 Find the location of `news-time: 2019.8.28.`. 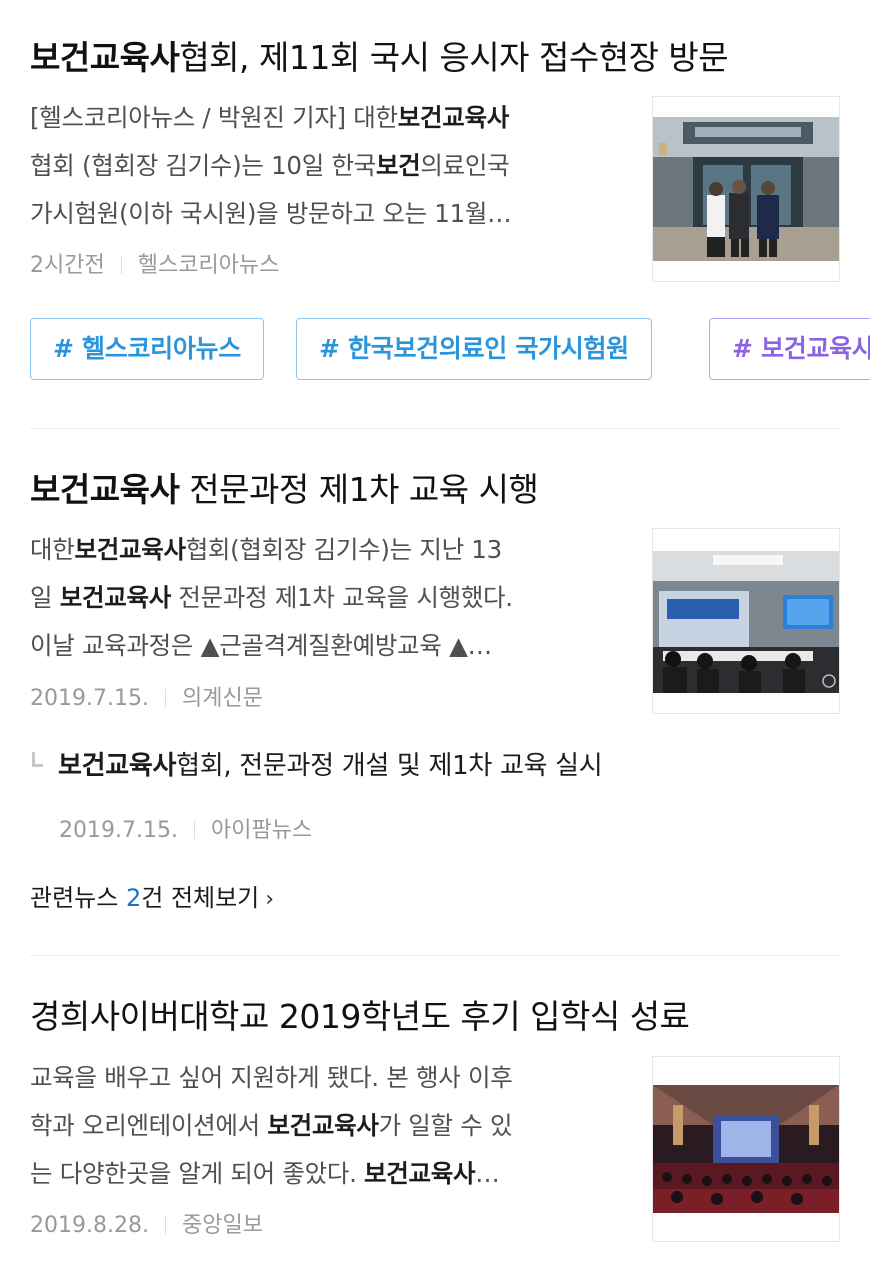

news-time: 2019.8.28. is located at coordinates (89, 1225).